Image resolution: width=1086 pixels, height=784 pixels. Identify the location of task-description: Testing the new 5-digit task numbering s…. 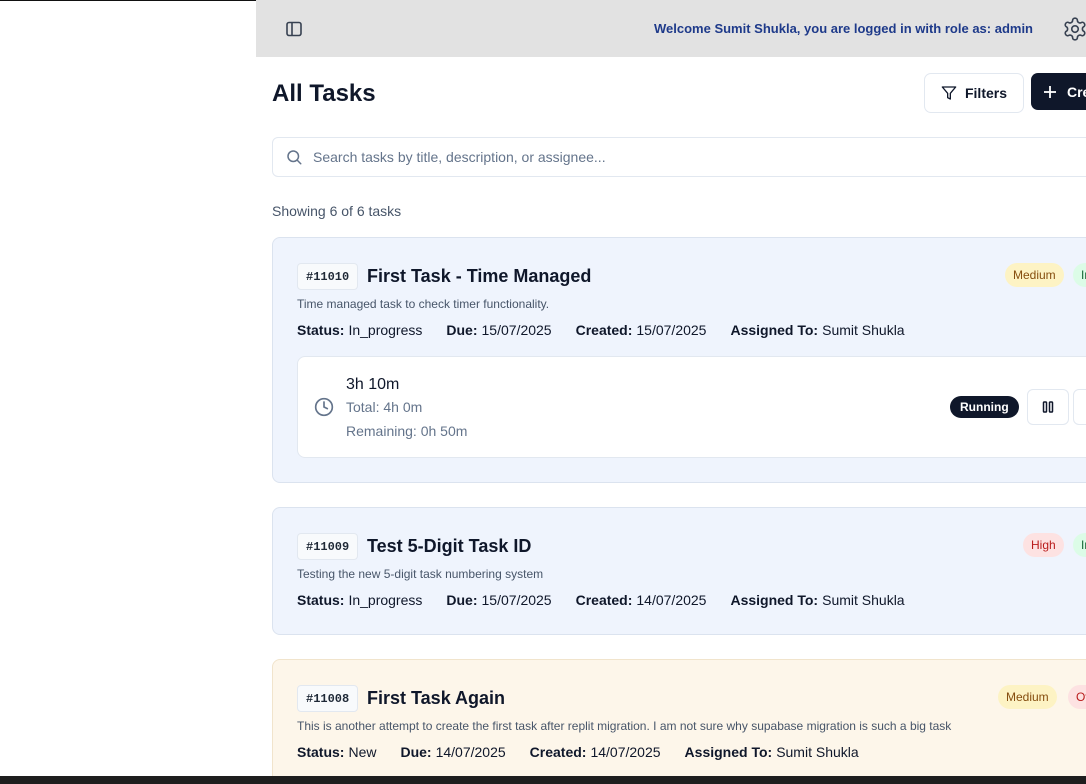
(420, 574).